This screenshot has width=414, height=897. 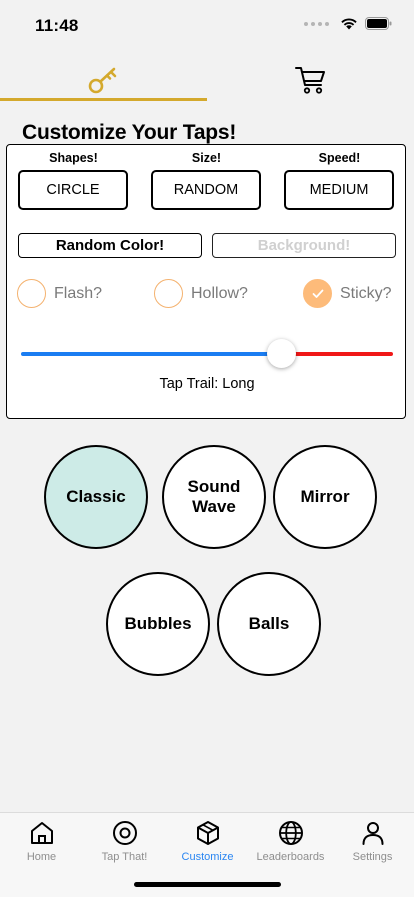 What do you see at coordinates (214, 497) in the screenshot?
I see `mode-sound-wave-button: Sound Wave` at bounding box center [214, 497].